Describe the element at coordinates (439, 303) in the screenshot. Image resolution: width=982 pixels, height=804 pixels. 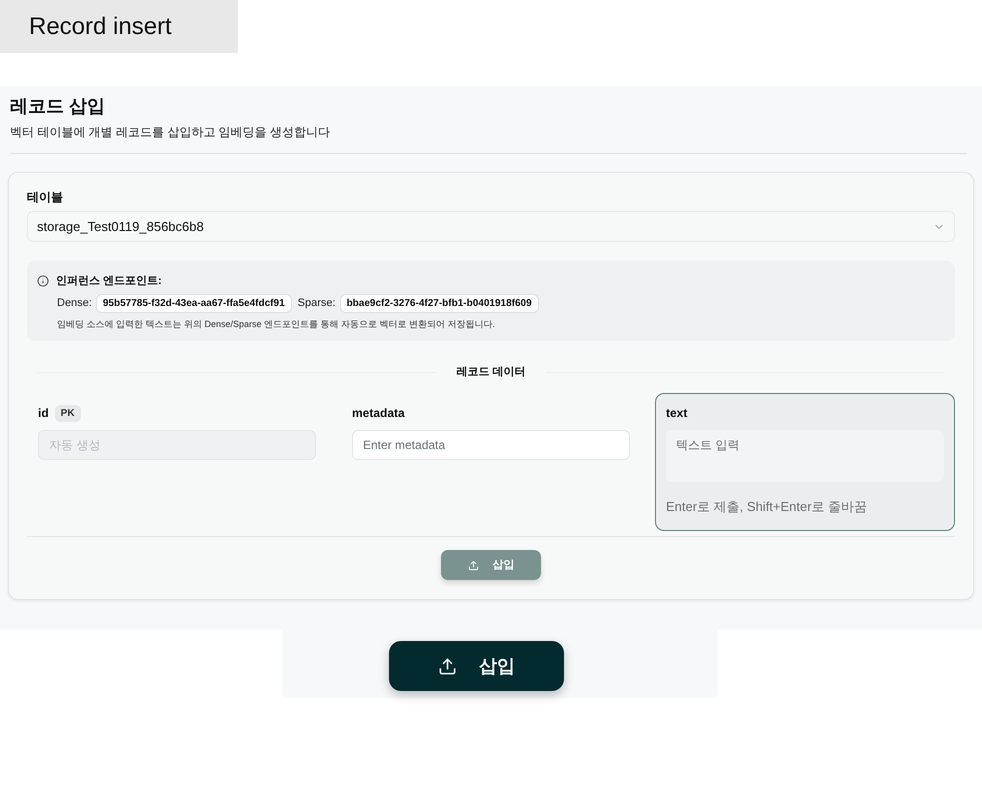
I see `endpoint-id: bbae9cf2-3276-4f27-bfb1-b0401918f609` at that location.